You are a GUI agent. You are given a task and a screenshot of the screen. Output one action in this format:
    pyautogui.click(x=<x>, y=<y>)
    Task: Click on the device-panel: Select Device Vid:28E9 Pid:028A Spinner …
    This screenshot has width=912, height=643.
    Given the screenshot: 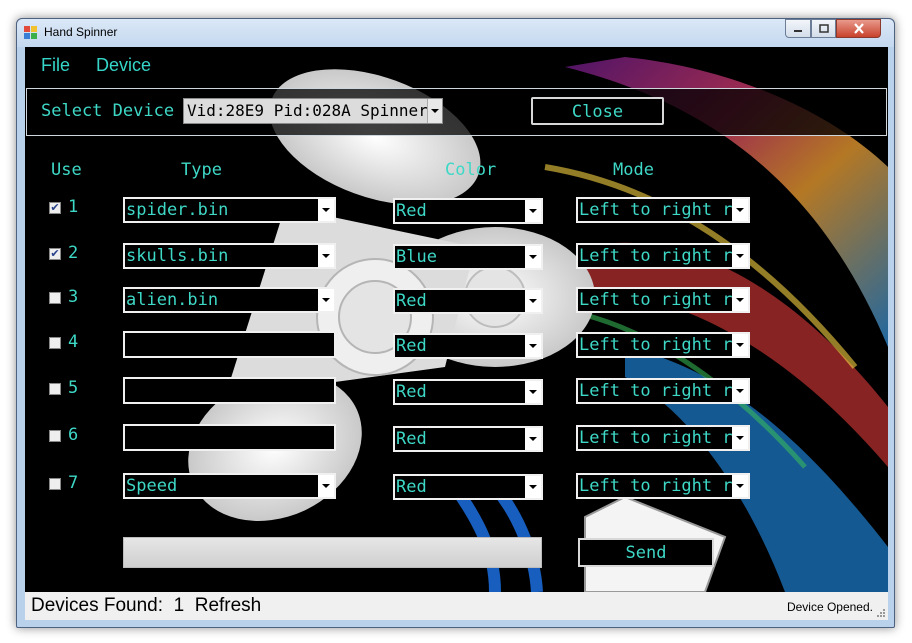 What is the action you would take?
    pyautogui.click(x=456, y=112)
    